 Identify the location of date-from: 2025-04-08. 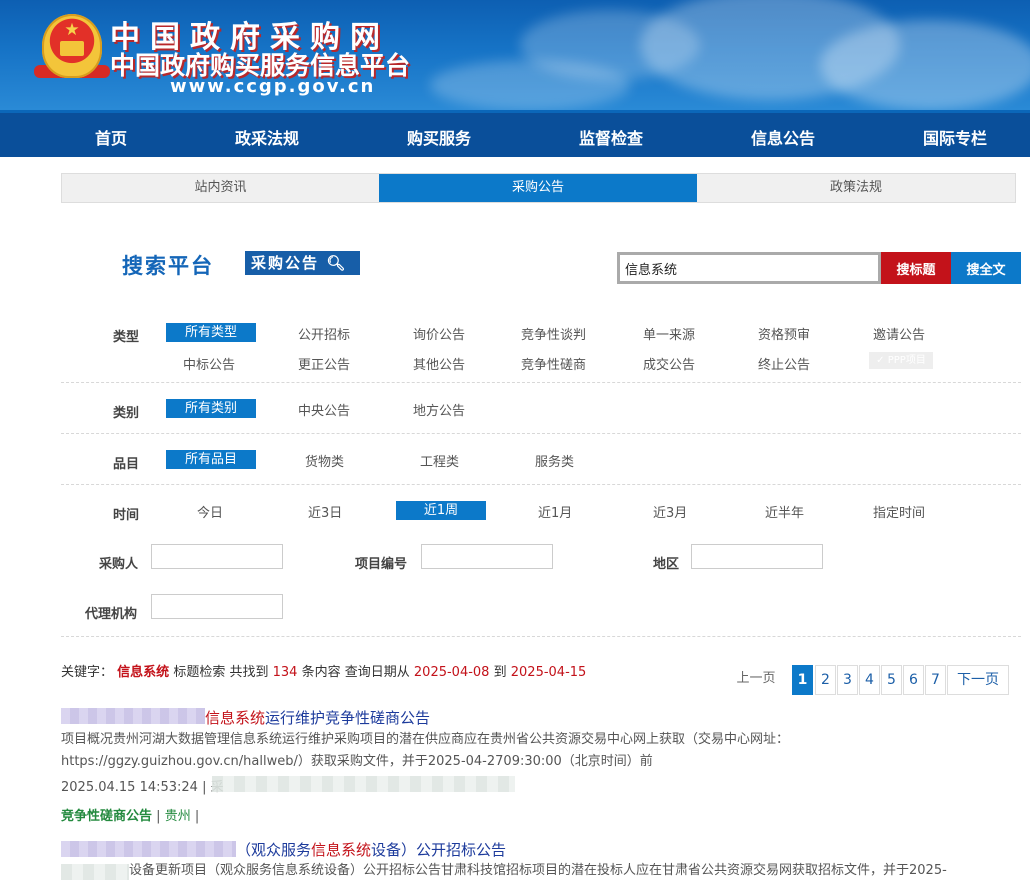
(451, 672).